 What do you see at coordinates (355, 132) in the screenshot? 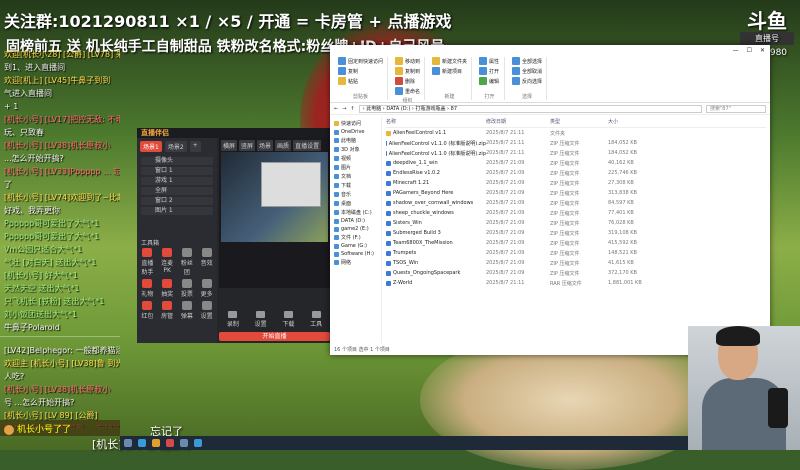
I see `nav-item: OneDrive` at bounding box center [355, 132].